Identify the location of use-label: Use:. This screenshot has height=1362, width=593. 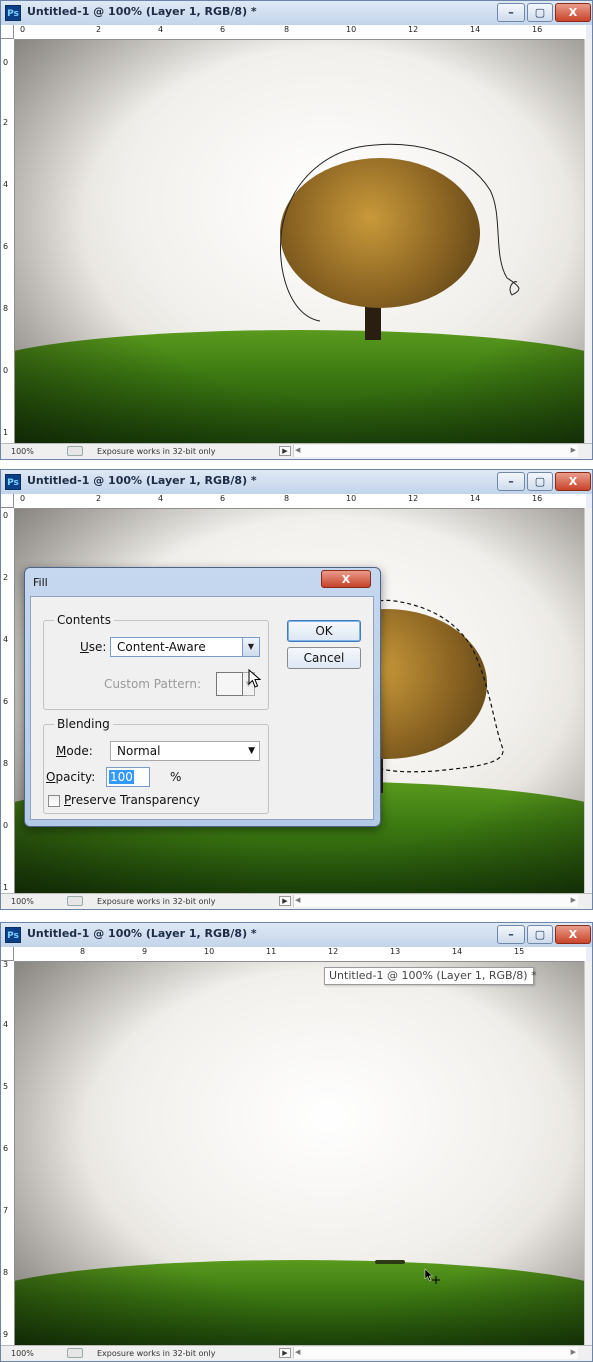
(93, 647).